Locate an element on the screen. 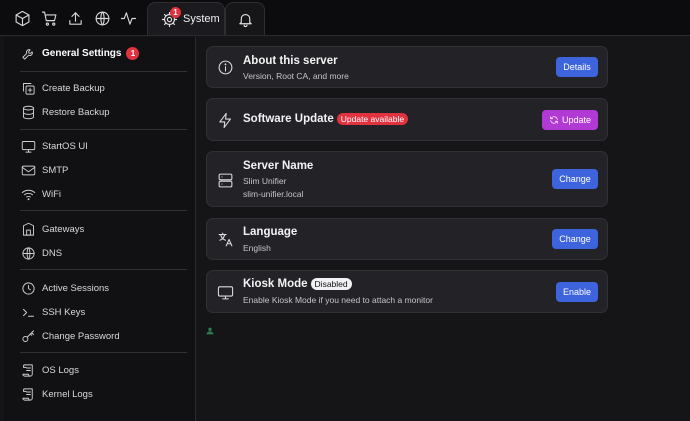 Image resolution: width=690 pixels, height=421 pixels. tab-notifications is located at coordinates (245, 19).